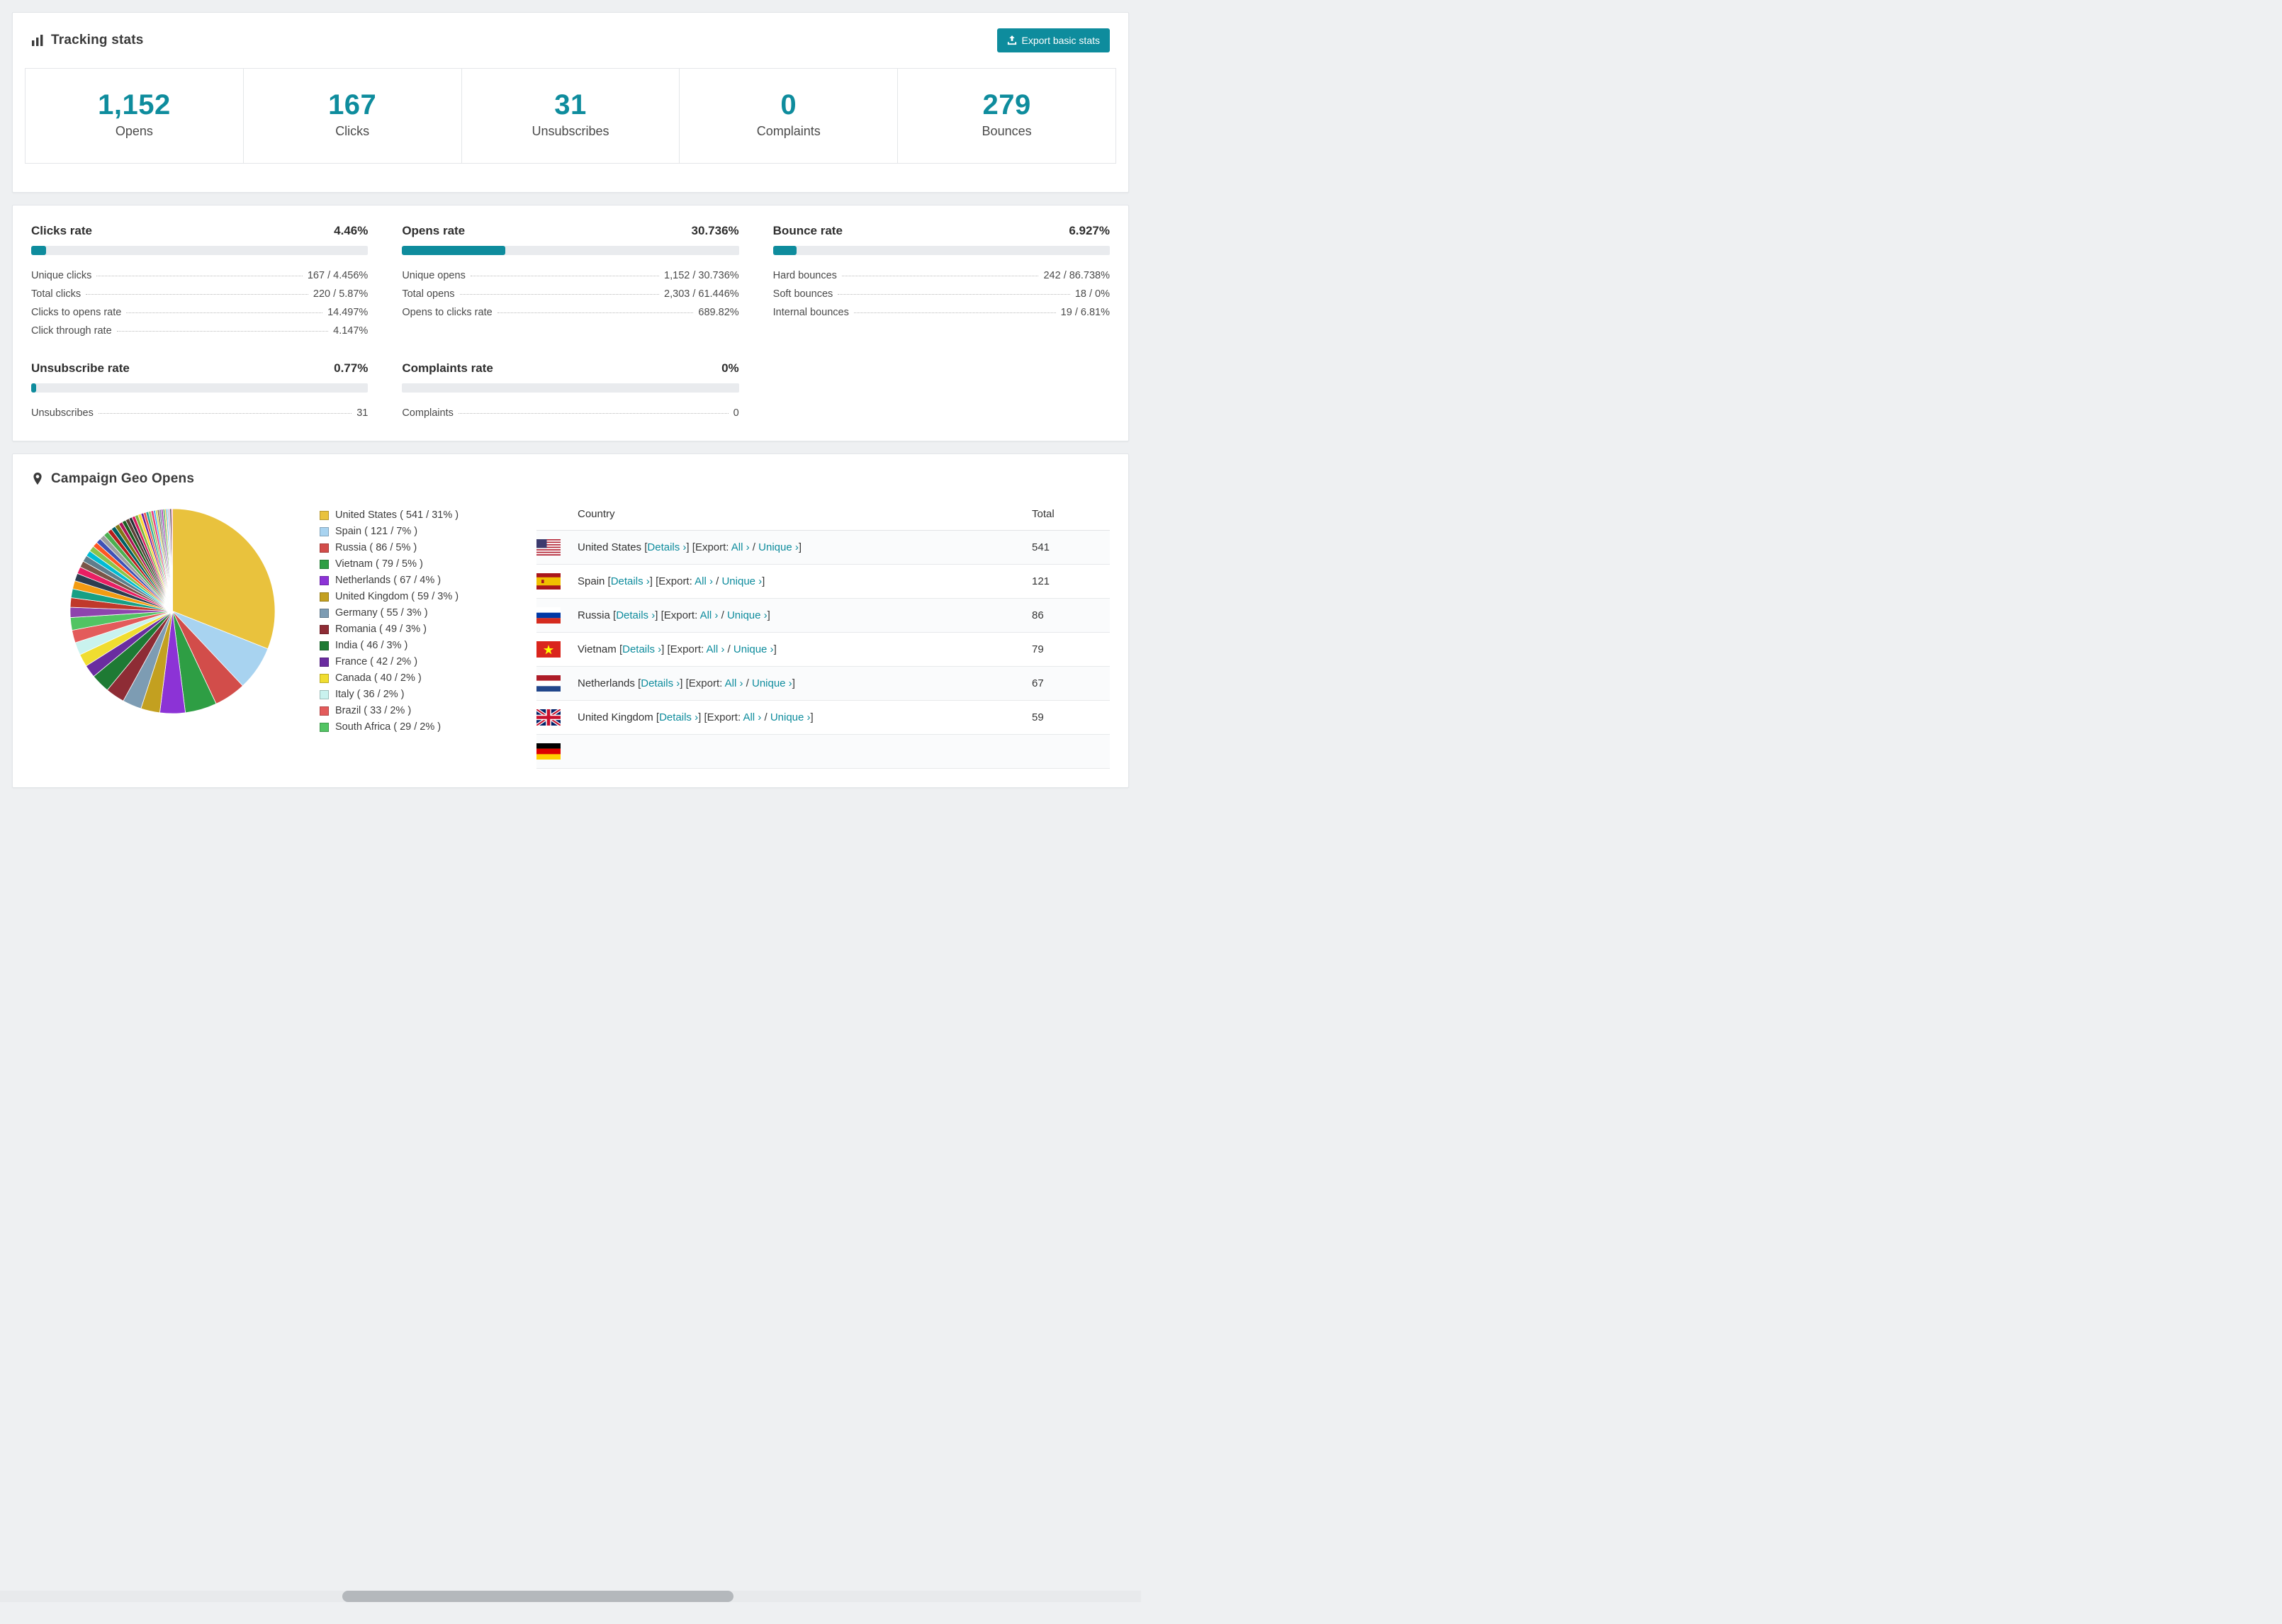 The width and height of the screenshot is (2282, 1624). What do you see at coordinates (788, 105) in the screenshot?
I see `stat-value: 0` at bounding box center [788, 105].